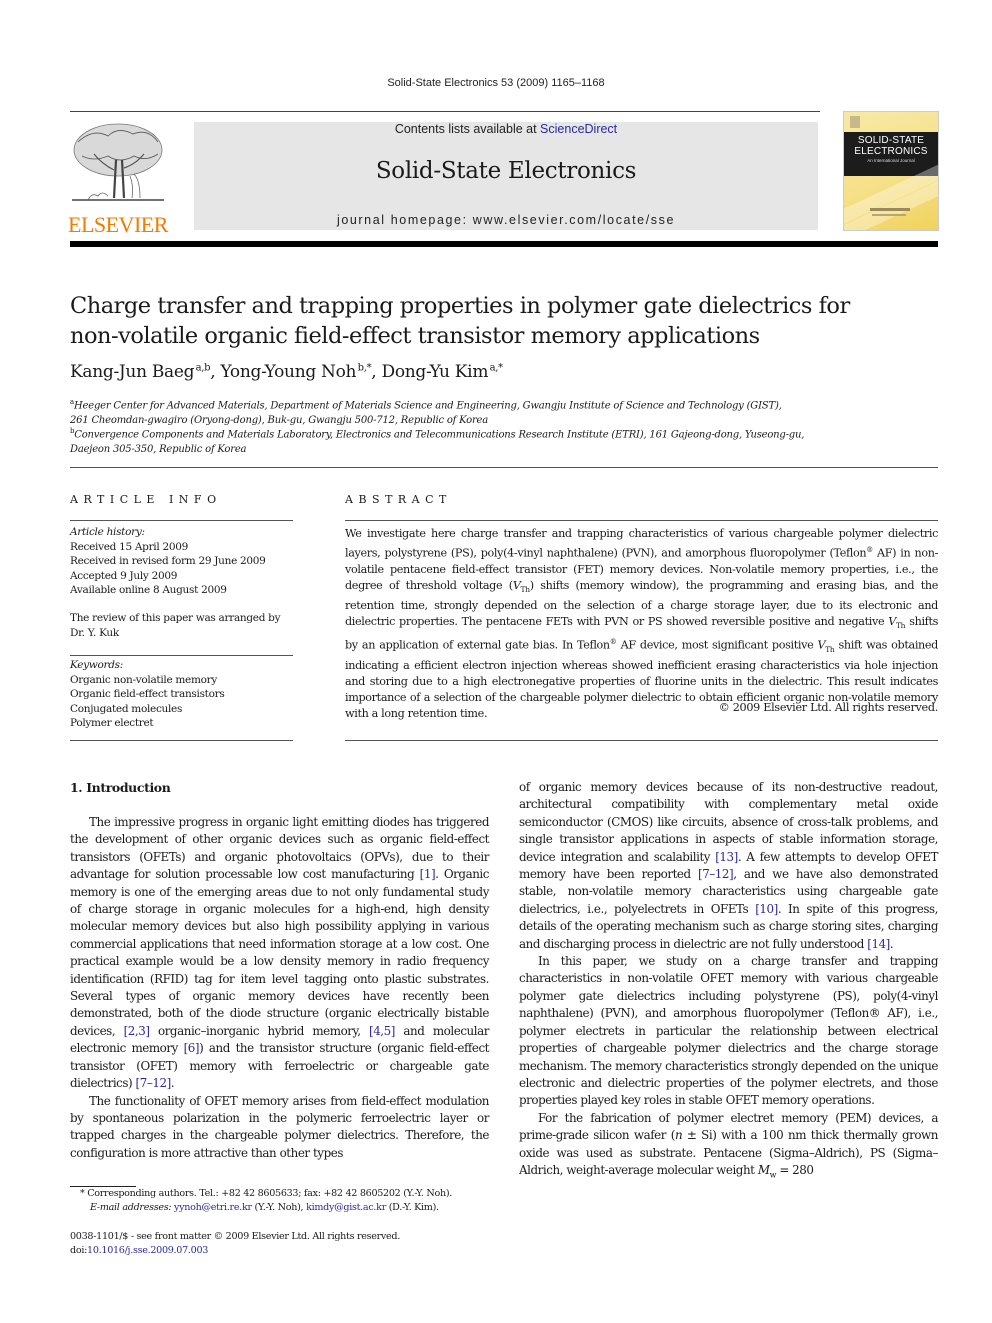  I want to click on journal-title: Solid-State Electronics, so click(506, 171).